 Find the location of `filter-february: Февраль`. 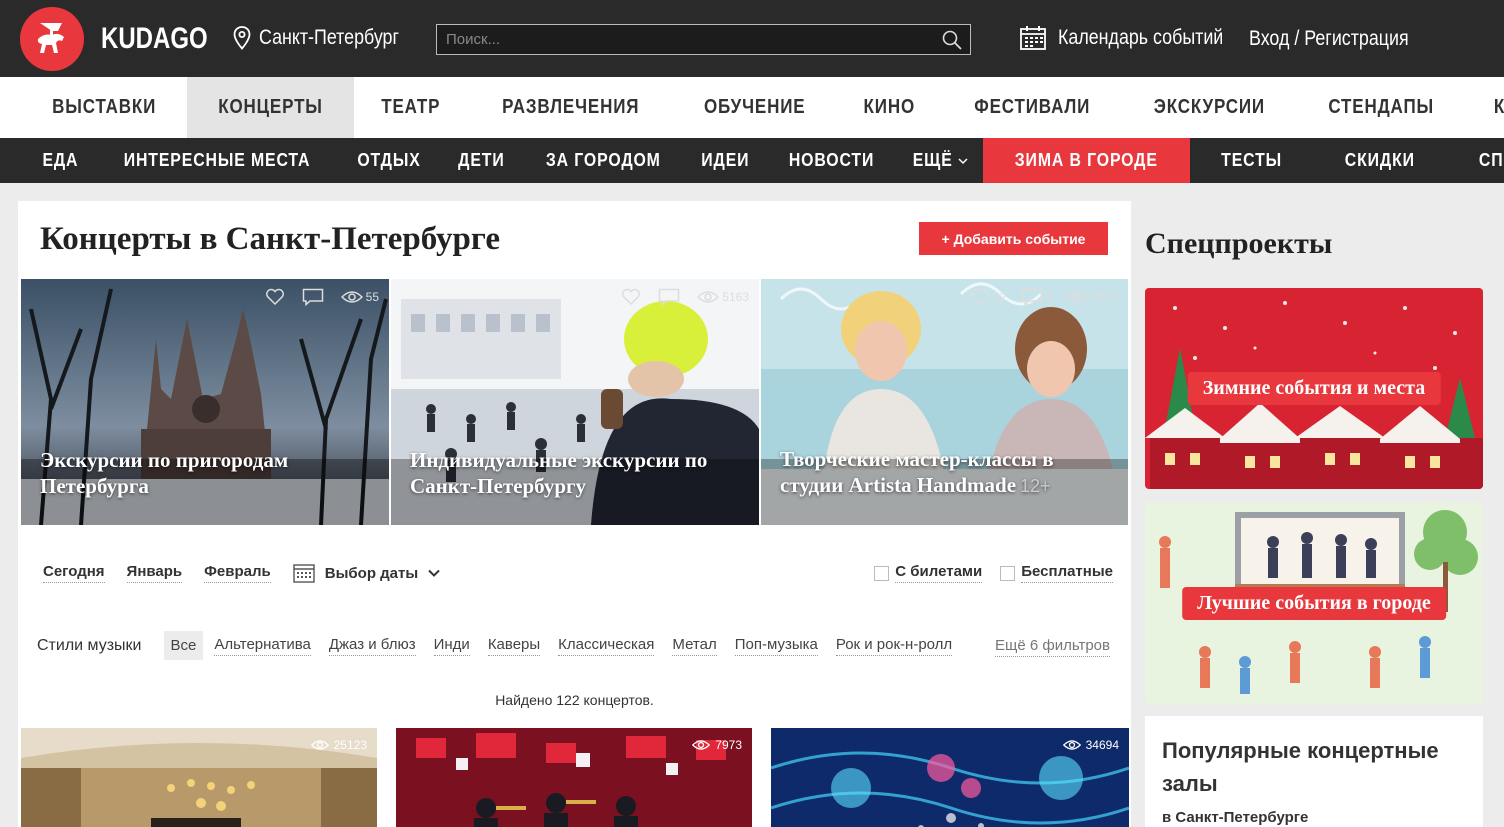

filter-february: Февраль is located at coordinates (237, 573).